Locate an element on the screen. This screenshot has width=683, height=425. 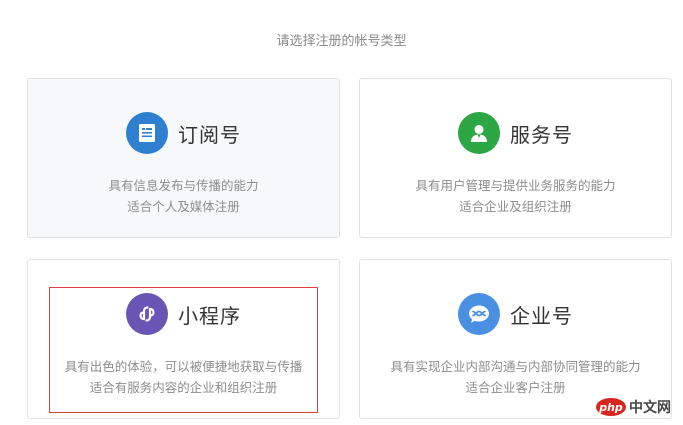
card-desc-line: 具有信息发布与传播的能力 is located at coordinates (183, 185).